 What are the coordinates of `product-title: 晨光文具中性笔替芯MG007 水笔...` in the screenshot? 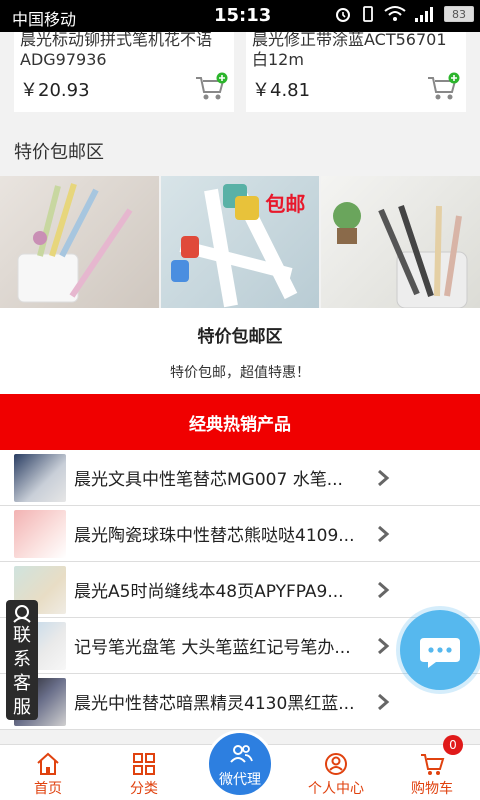 It's located at (208, 480).